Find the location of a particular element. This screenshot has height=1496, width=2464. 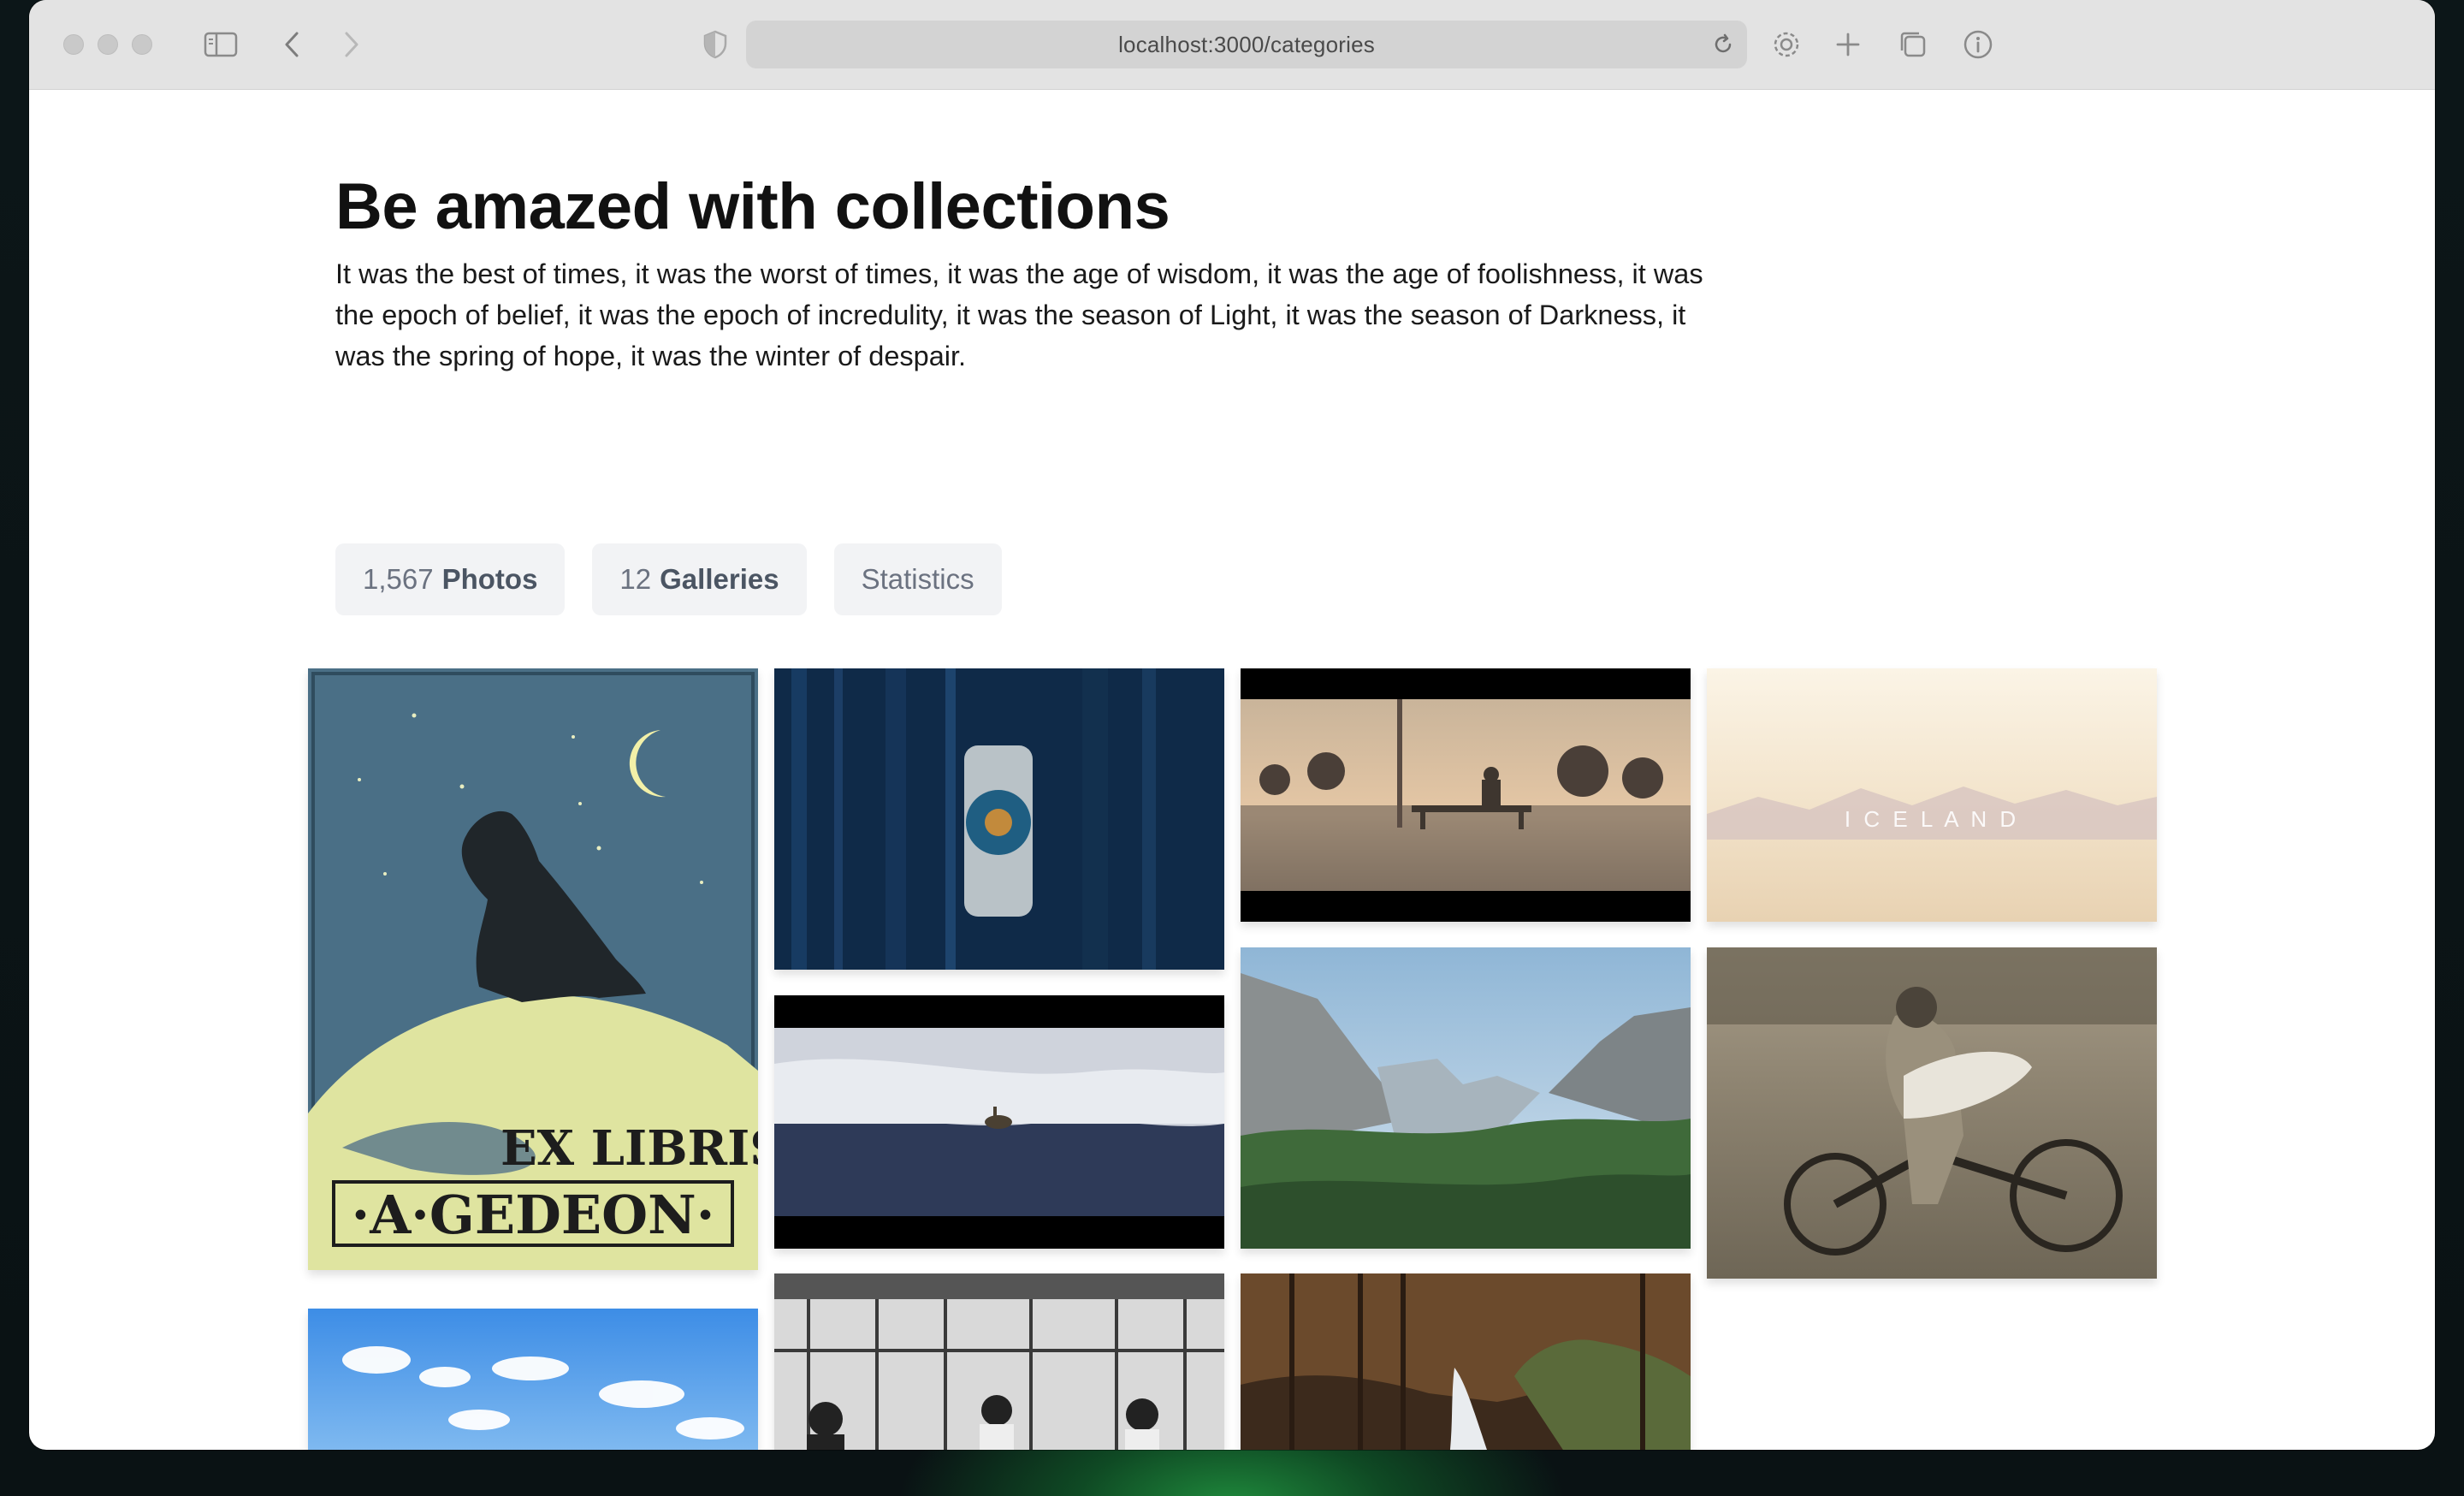

gallery-photo-waterfall is located at coordinates (1466, 1361).